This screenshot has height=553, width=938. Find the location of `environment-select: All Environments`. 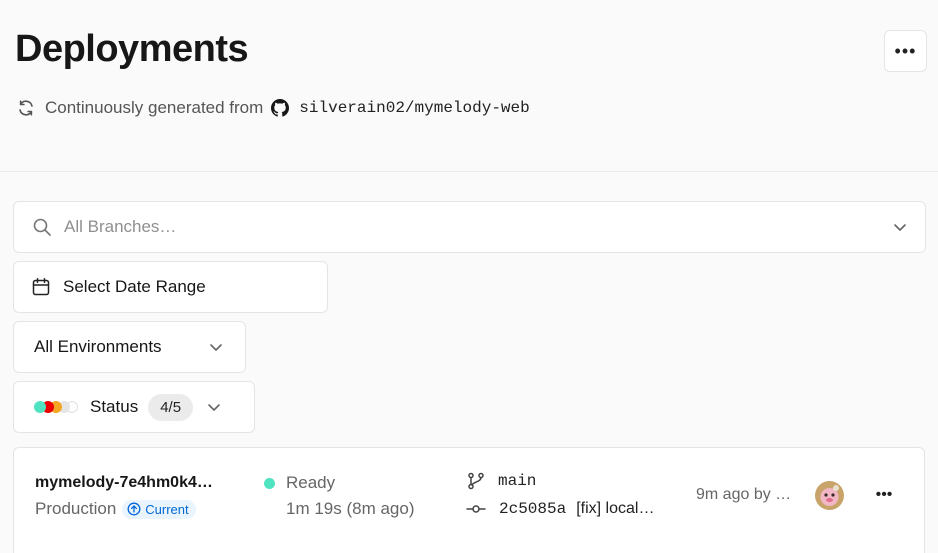

environment-select: All Environments is located at coordinates (129, 347).